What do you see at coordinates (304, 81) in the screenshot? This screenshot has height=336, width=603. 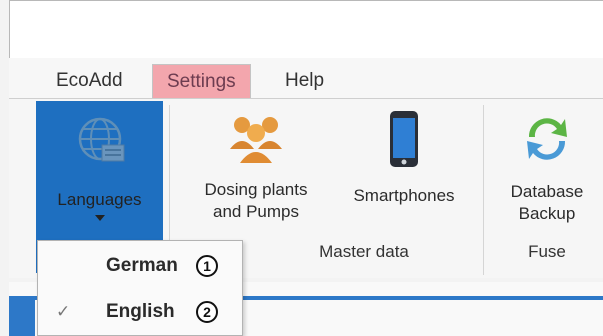 I see `tab-help: Help` at bounding box center [304, 81].